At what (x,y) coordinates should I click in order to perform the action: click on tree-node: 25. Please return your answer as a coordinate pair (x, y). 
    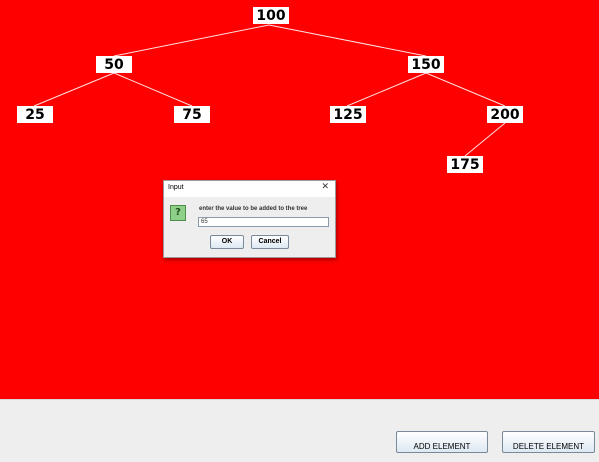
    Looking at the image, I should click on (35, 114).